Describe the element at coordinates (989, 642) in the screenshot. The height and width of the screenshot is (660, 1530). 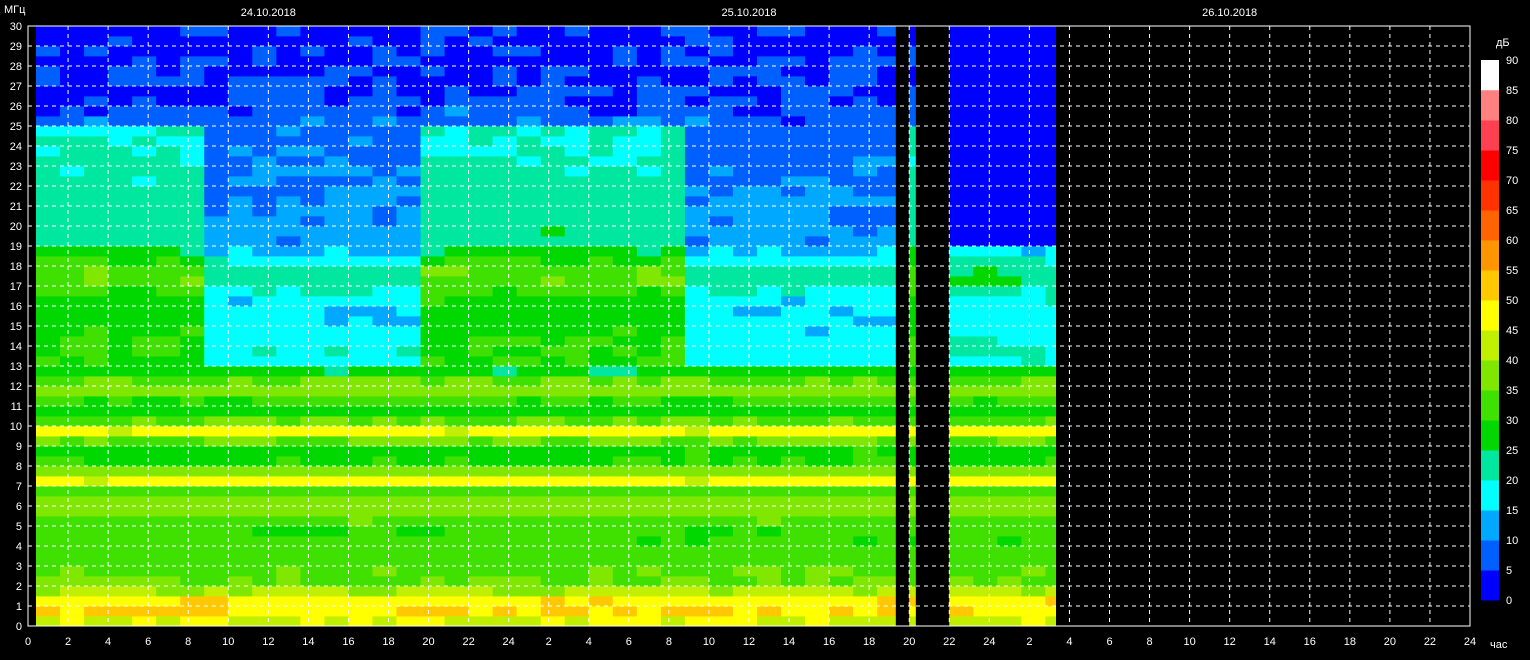
I see `x-tick-label: 24` at that location.